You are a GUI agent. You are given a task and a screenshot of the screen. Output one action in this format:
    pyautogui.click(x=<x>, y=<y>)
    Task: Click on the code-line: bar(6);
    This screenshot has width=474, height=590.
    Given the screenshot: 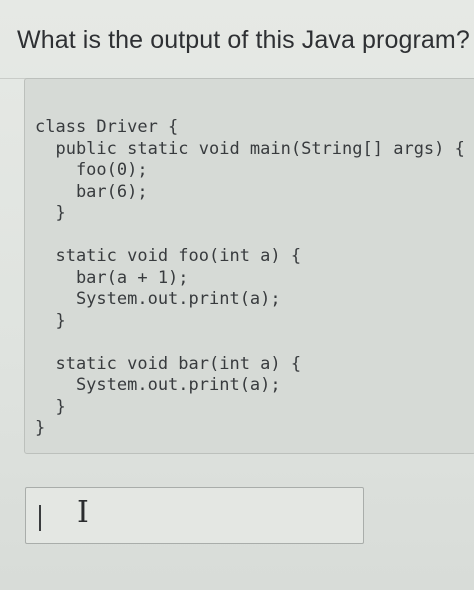 What is the action you would take?
    pyautogui.click(x=91, y=191)
    